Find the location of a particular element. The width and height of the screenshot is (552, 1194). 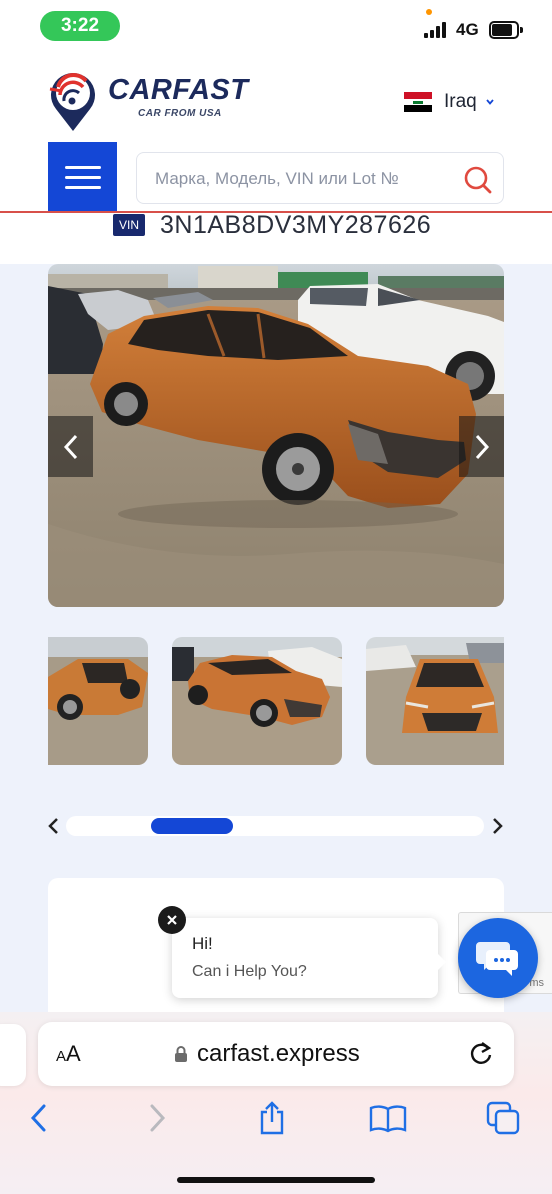

back-arrow-icon is located at coordinates (38, 1118).